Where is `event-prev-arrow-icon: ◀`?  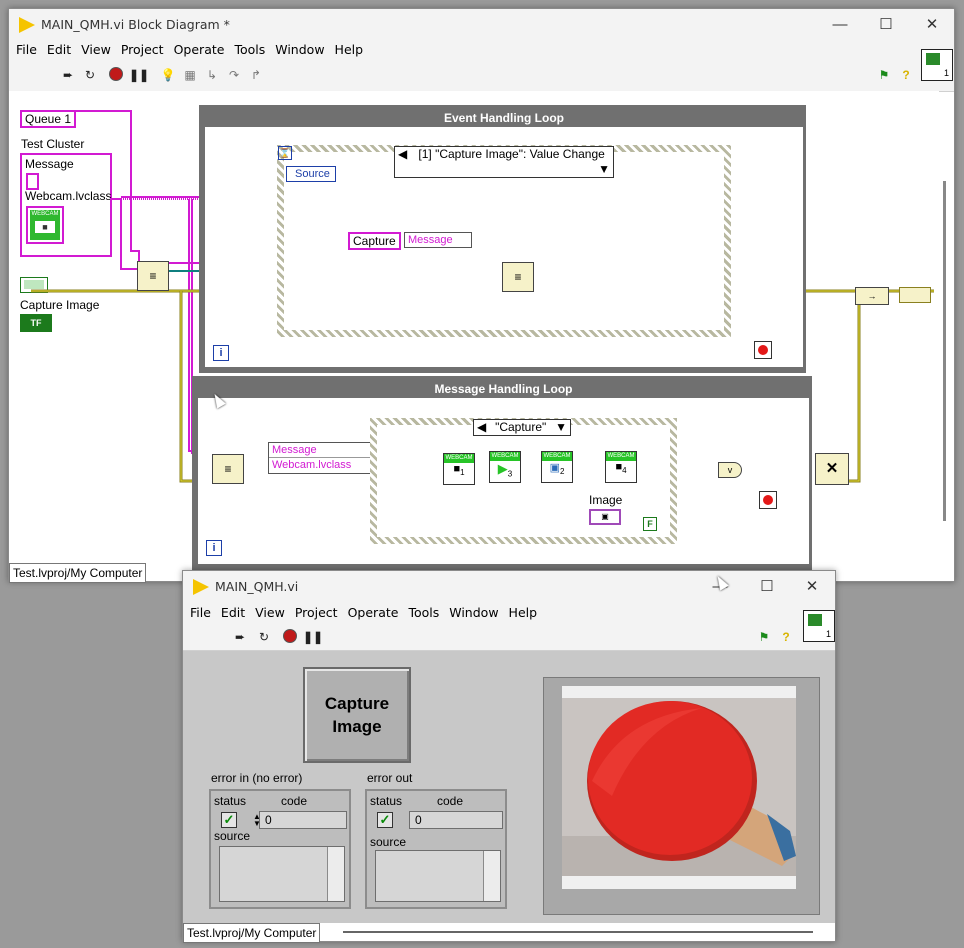
event-prev-arrow-icon: ◀ is located at coordinates (402, 154).